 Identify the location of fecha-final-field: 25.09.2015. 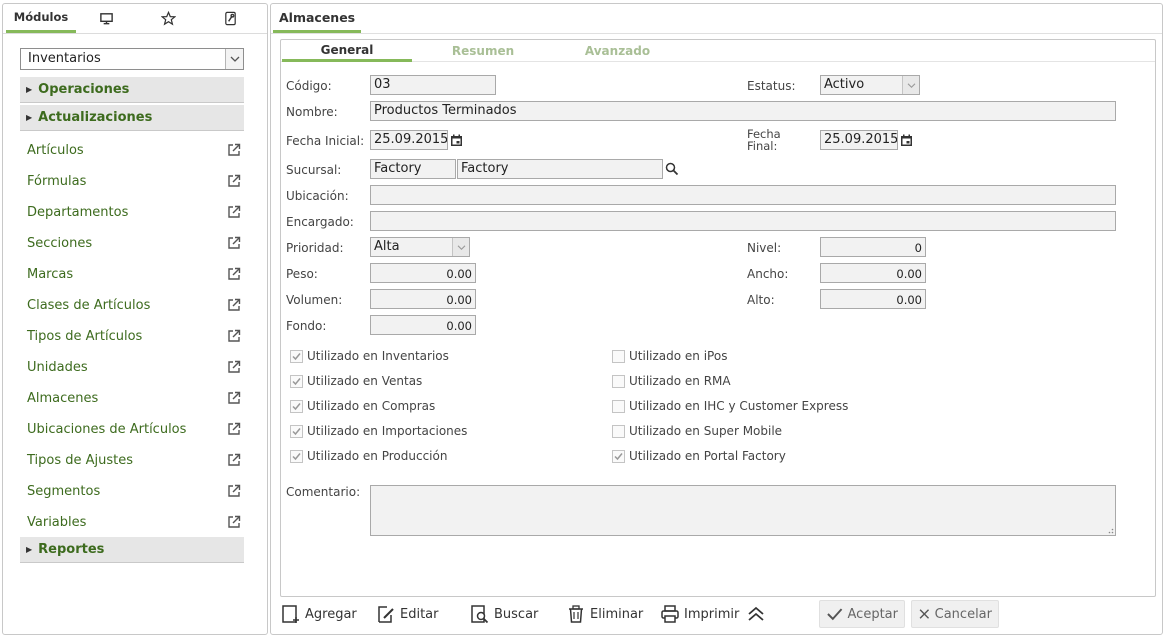
(859, 140).